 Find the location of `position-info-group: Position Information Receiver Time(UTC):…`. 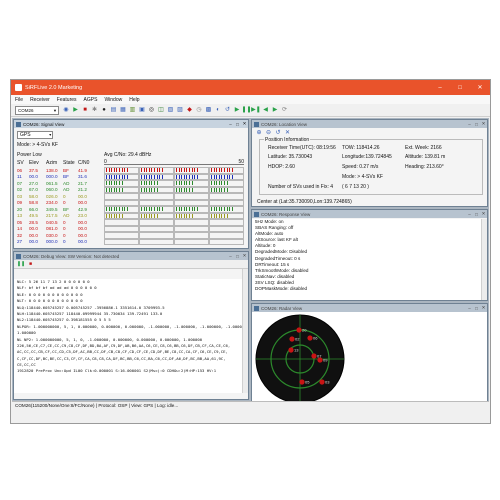

position-info-group: Position Information Receiver Time(UTC):… is located at coordinates (371, 166).